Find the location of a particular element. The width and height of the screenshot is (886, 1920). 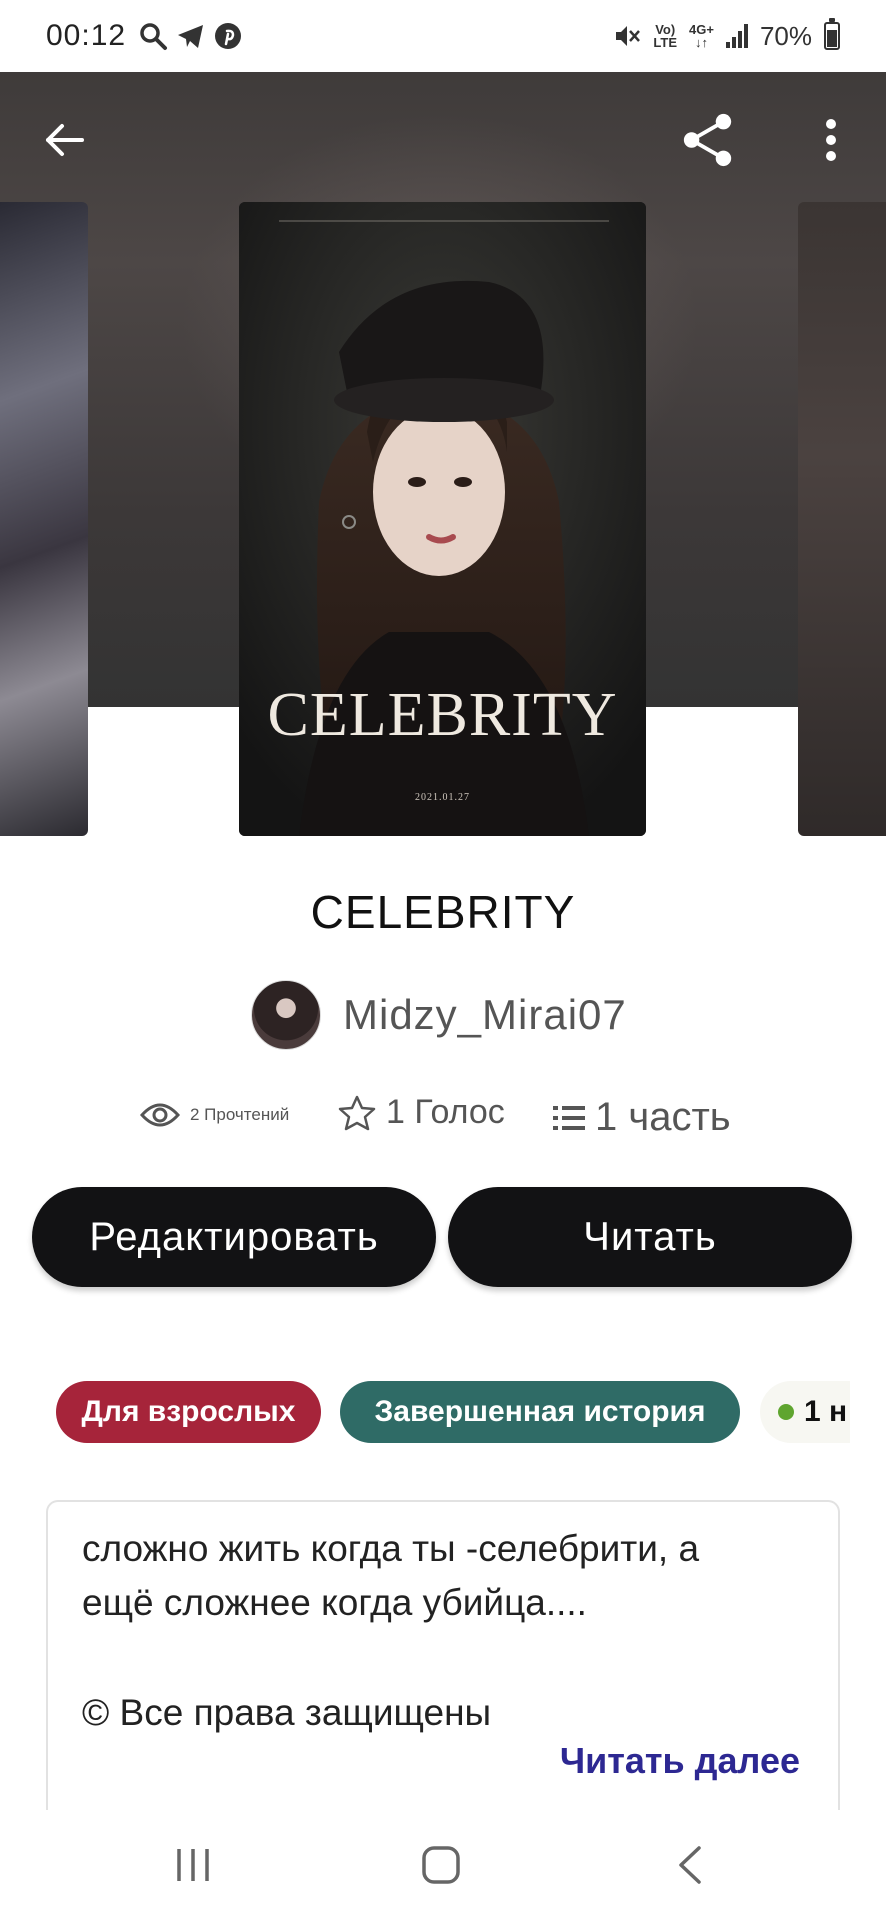

author-link: Midzy_Mirai07 is located at coordinates (439, 1015).